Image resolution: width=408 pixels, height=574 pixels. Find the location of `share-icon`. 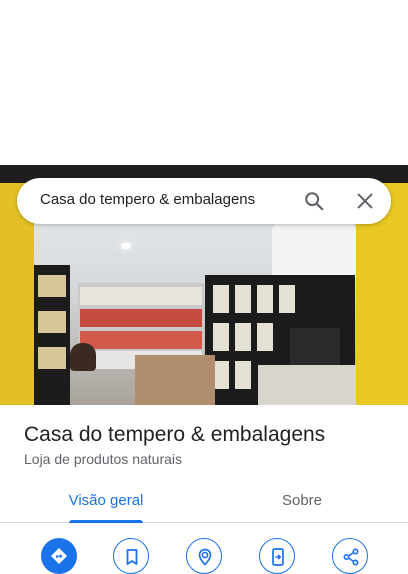

share-icon is located at coordinates (351, 557).